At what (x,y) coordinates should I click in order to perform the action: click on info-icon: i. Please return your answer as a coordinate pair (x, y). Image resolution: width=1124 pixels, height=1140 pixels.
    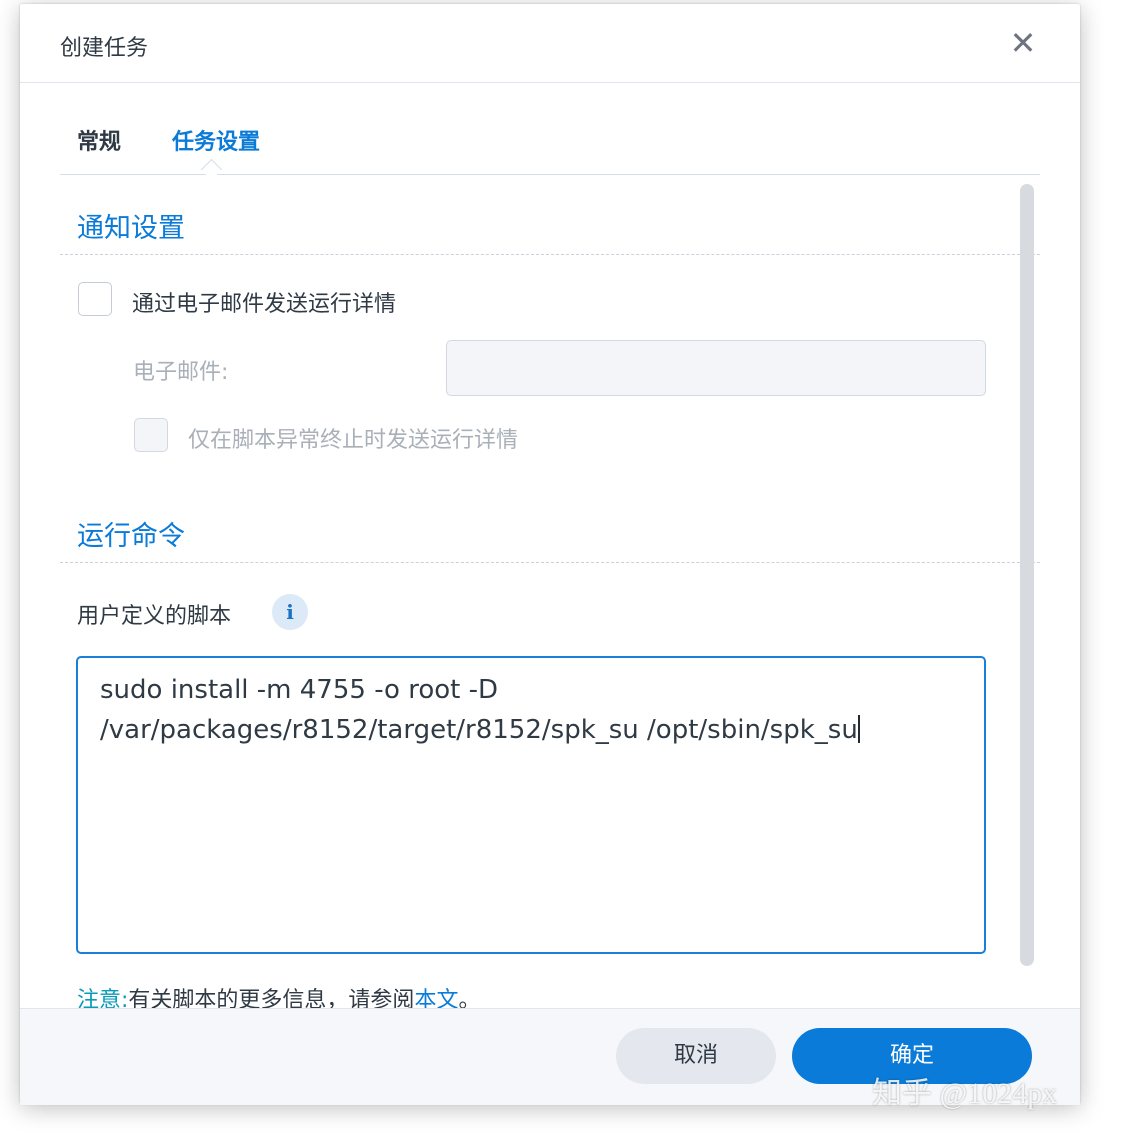
    Looking at the image, I should click on (290, 612).